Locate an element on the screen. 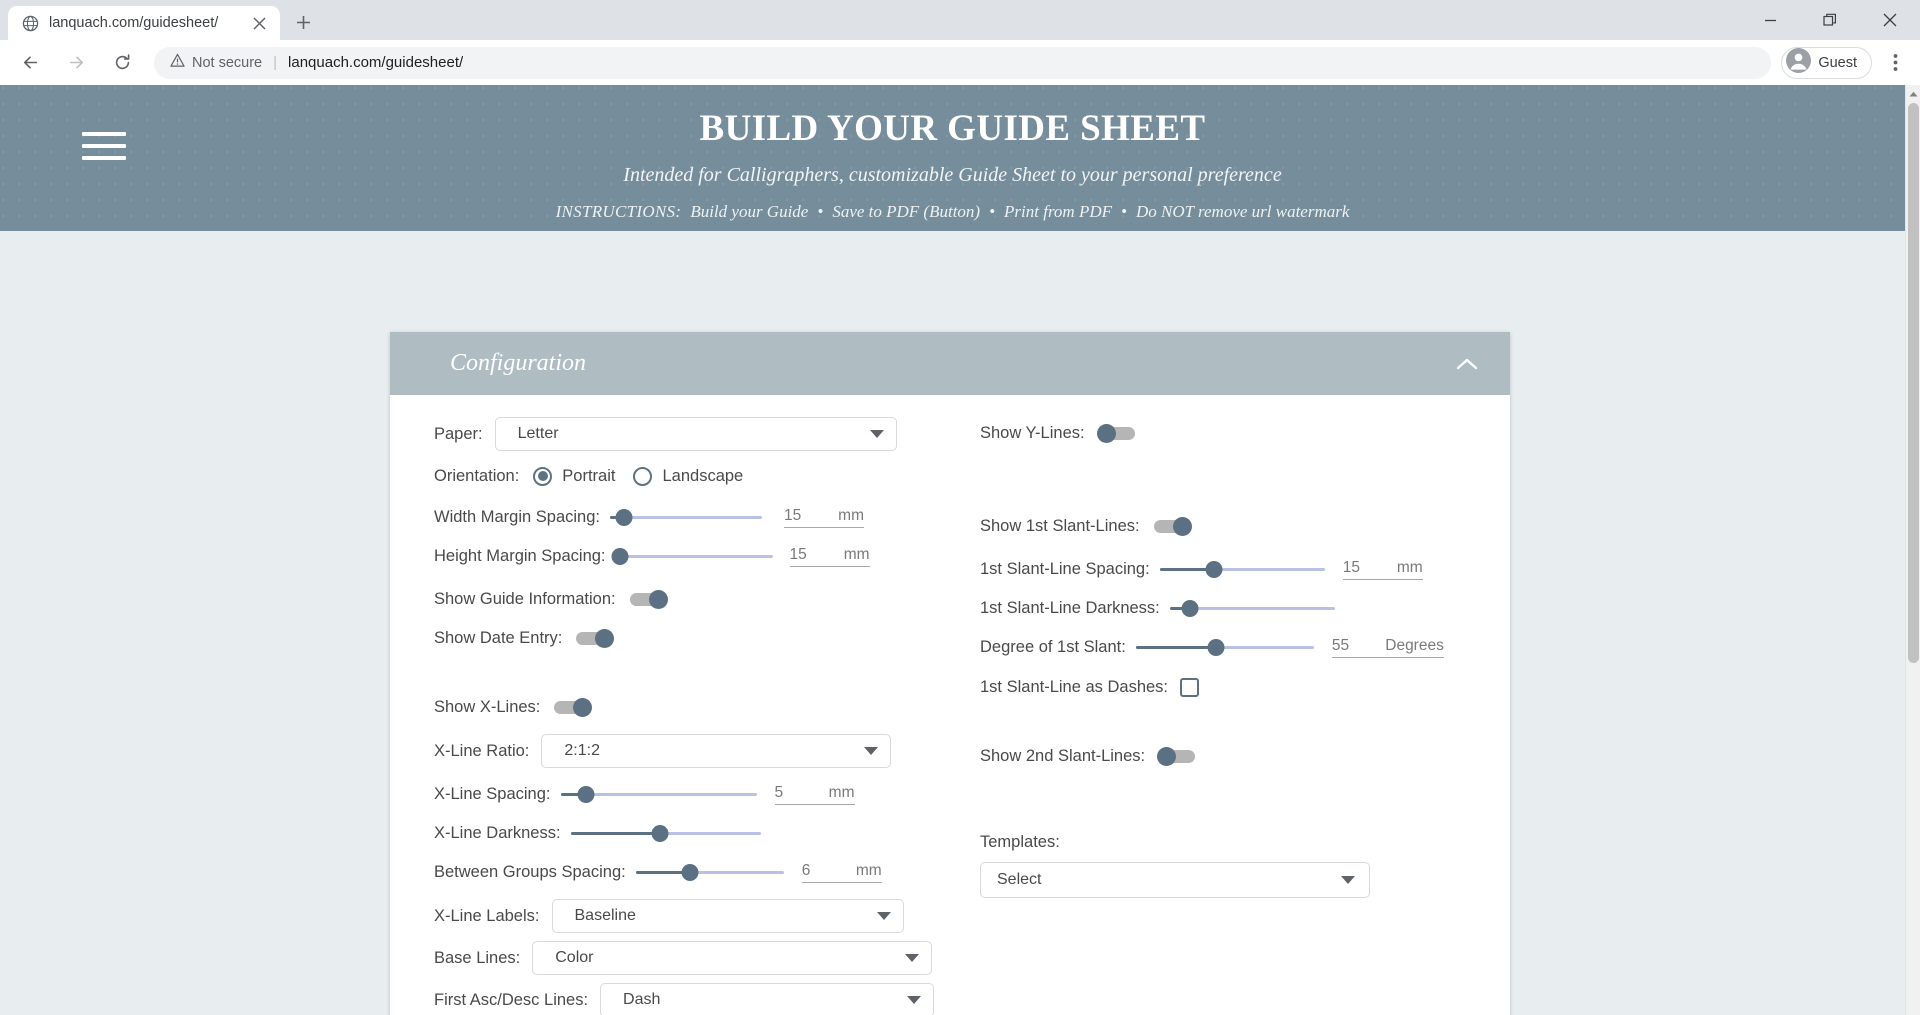 This screenshot has width=1920, height=1015. width-margin-slider is located at coordinates (686, 517).